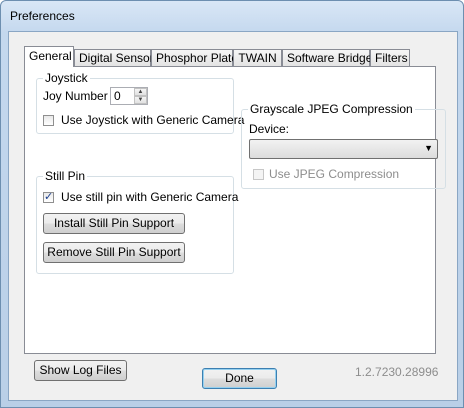 The height and width of the screenshot is (408, 464). I want to click on device-label: Device:, so click(269, 129).